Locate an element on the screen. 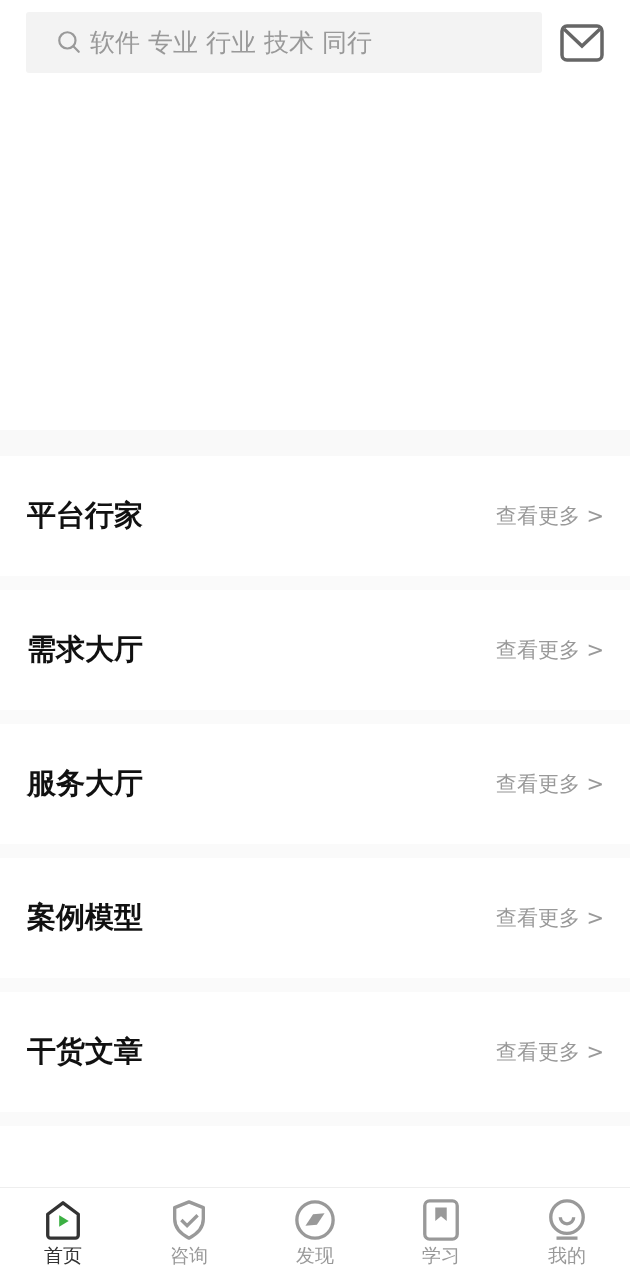 This screenshot has width=630, height=1280. tab: 我的 is located at coordinates (567, 1234).